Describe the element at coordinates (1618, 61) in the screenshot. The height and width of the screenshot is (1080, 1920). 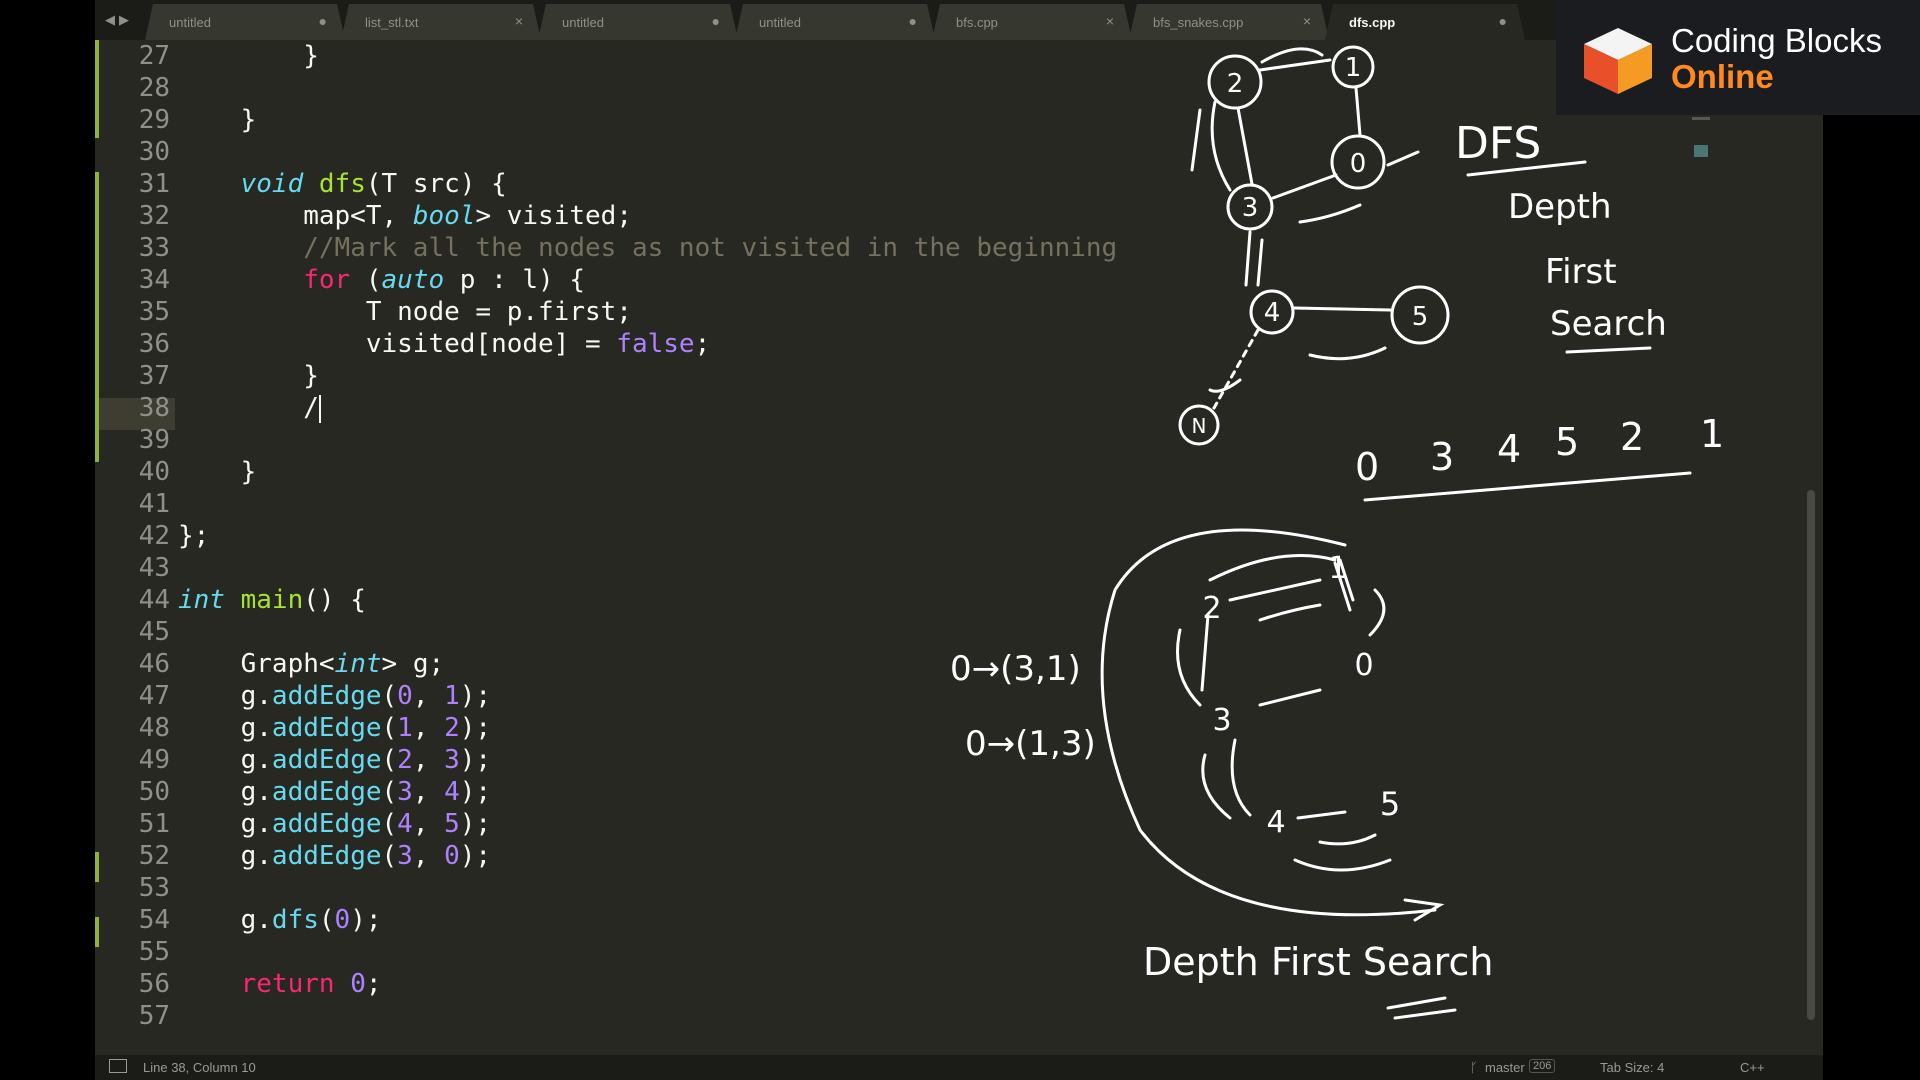
I see `cube-logo-icon` at that location.